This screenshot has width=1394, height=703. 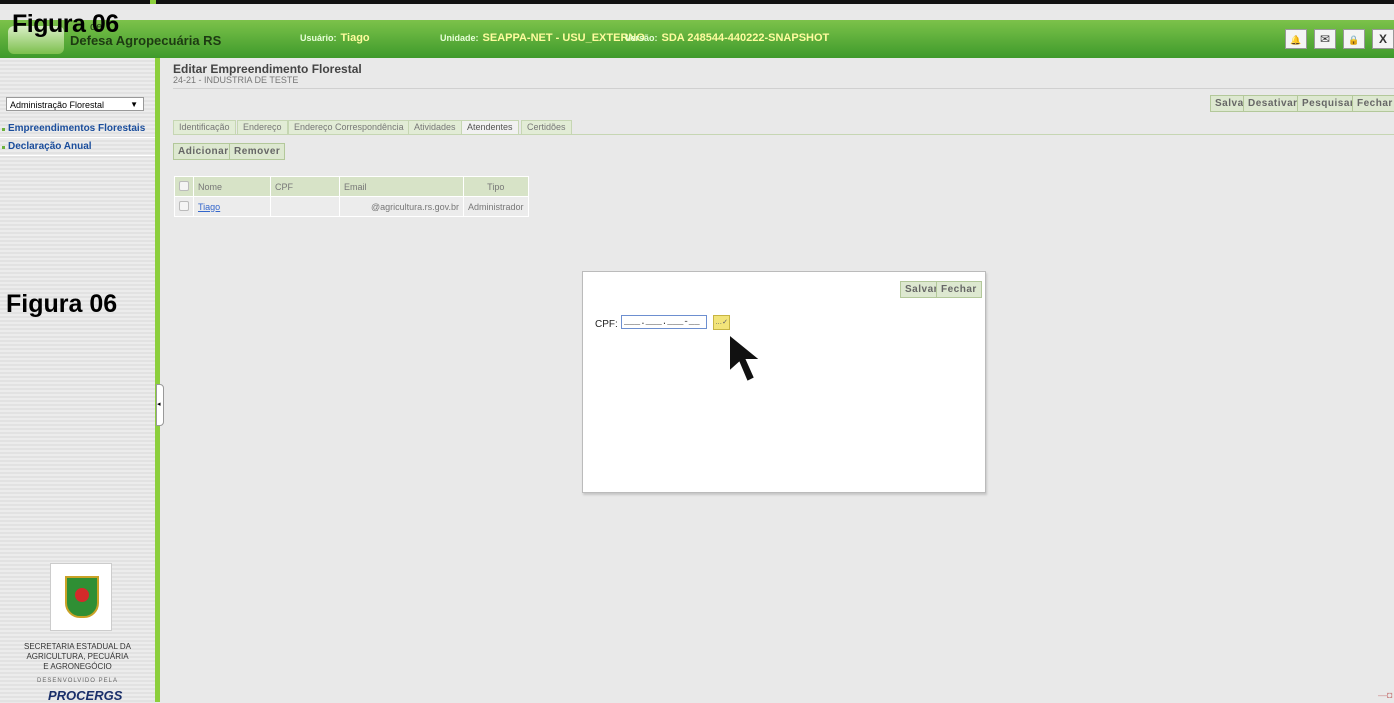 What do you see at coordinates (57, 105) in the screenshot?
I see `module-select-value: Administração Florestal` at bounding box center [57, 105].